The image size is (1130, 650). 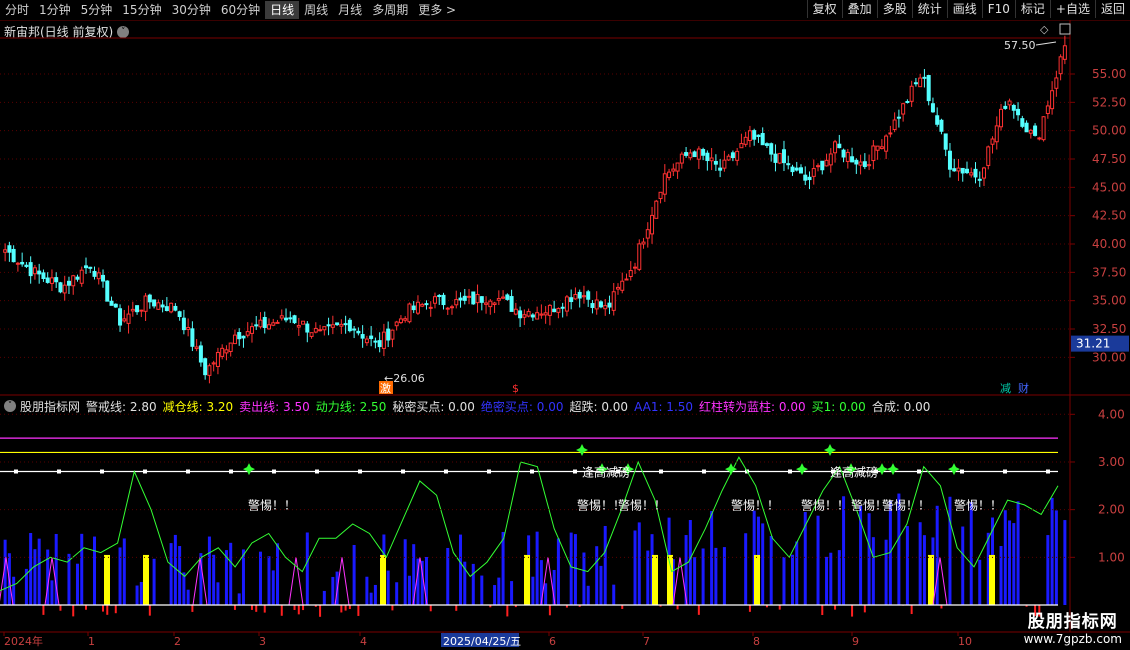 I want to click on indicator-field-4: 秘密买点: 0.00, so click(x=433, y=406).